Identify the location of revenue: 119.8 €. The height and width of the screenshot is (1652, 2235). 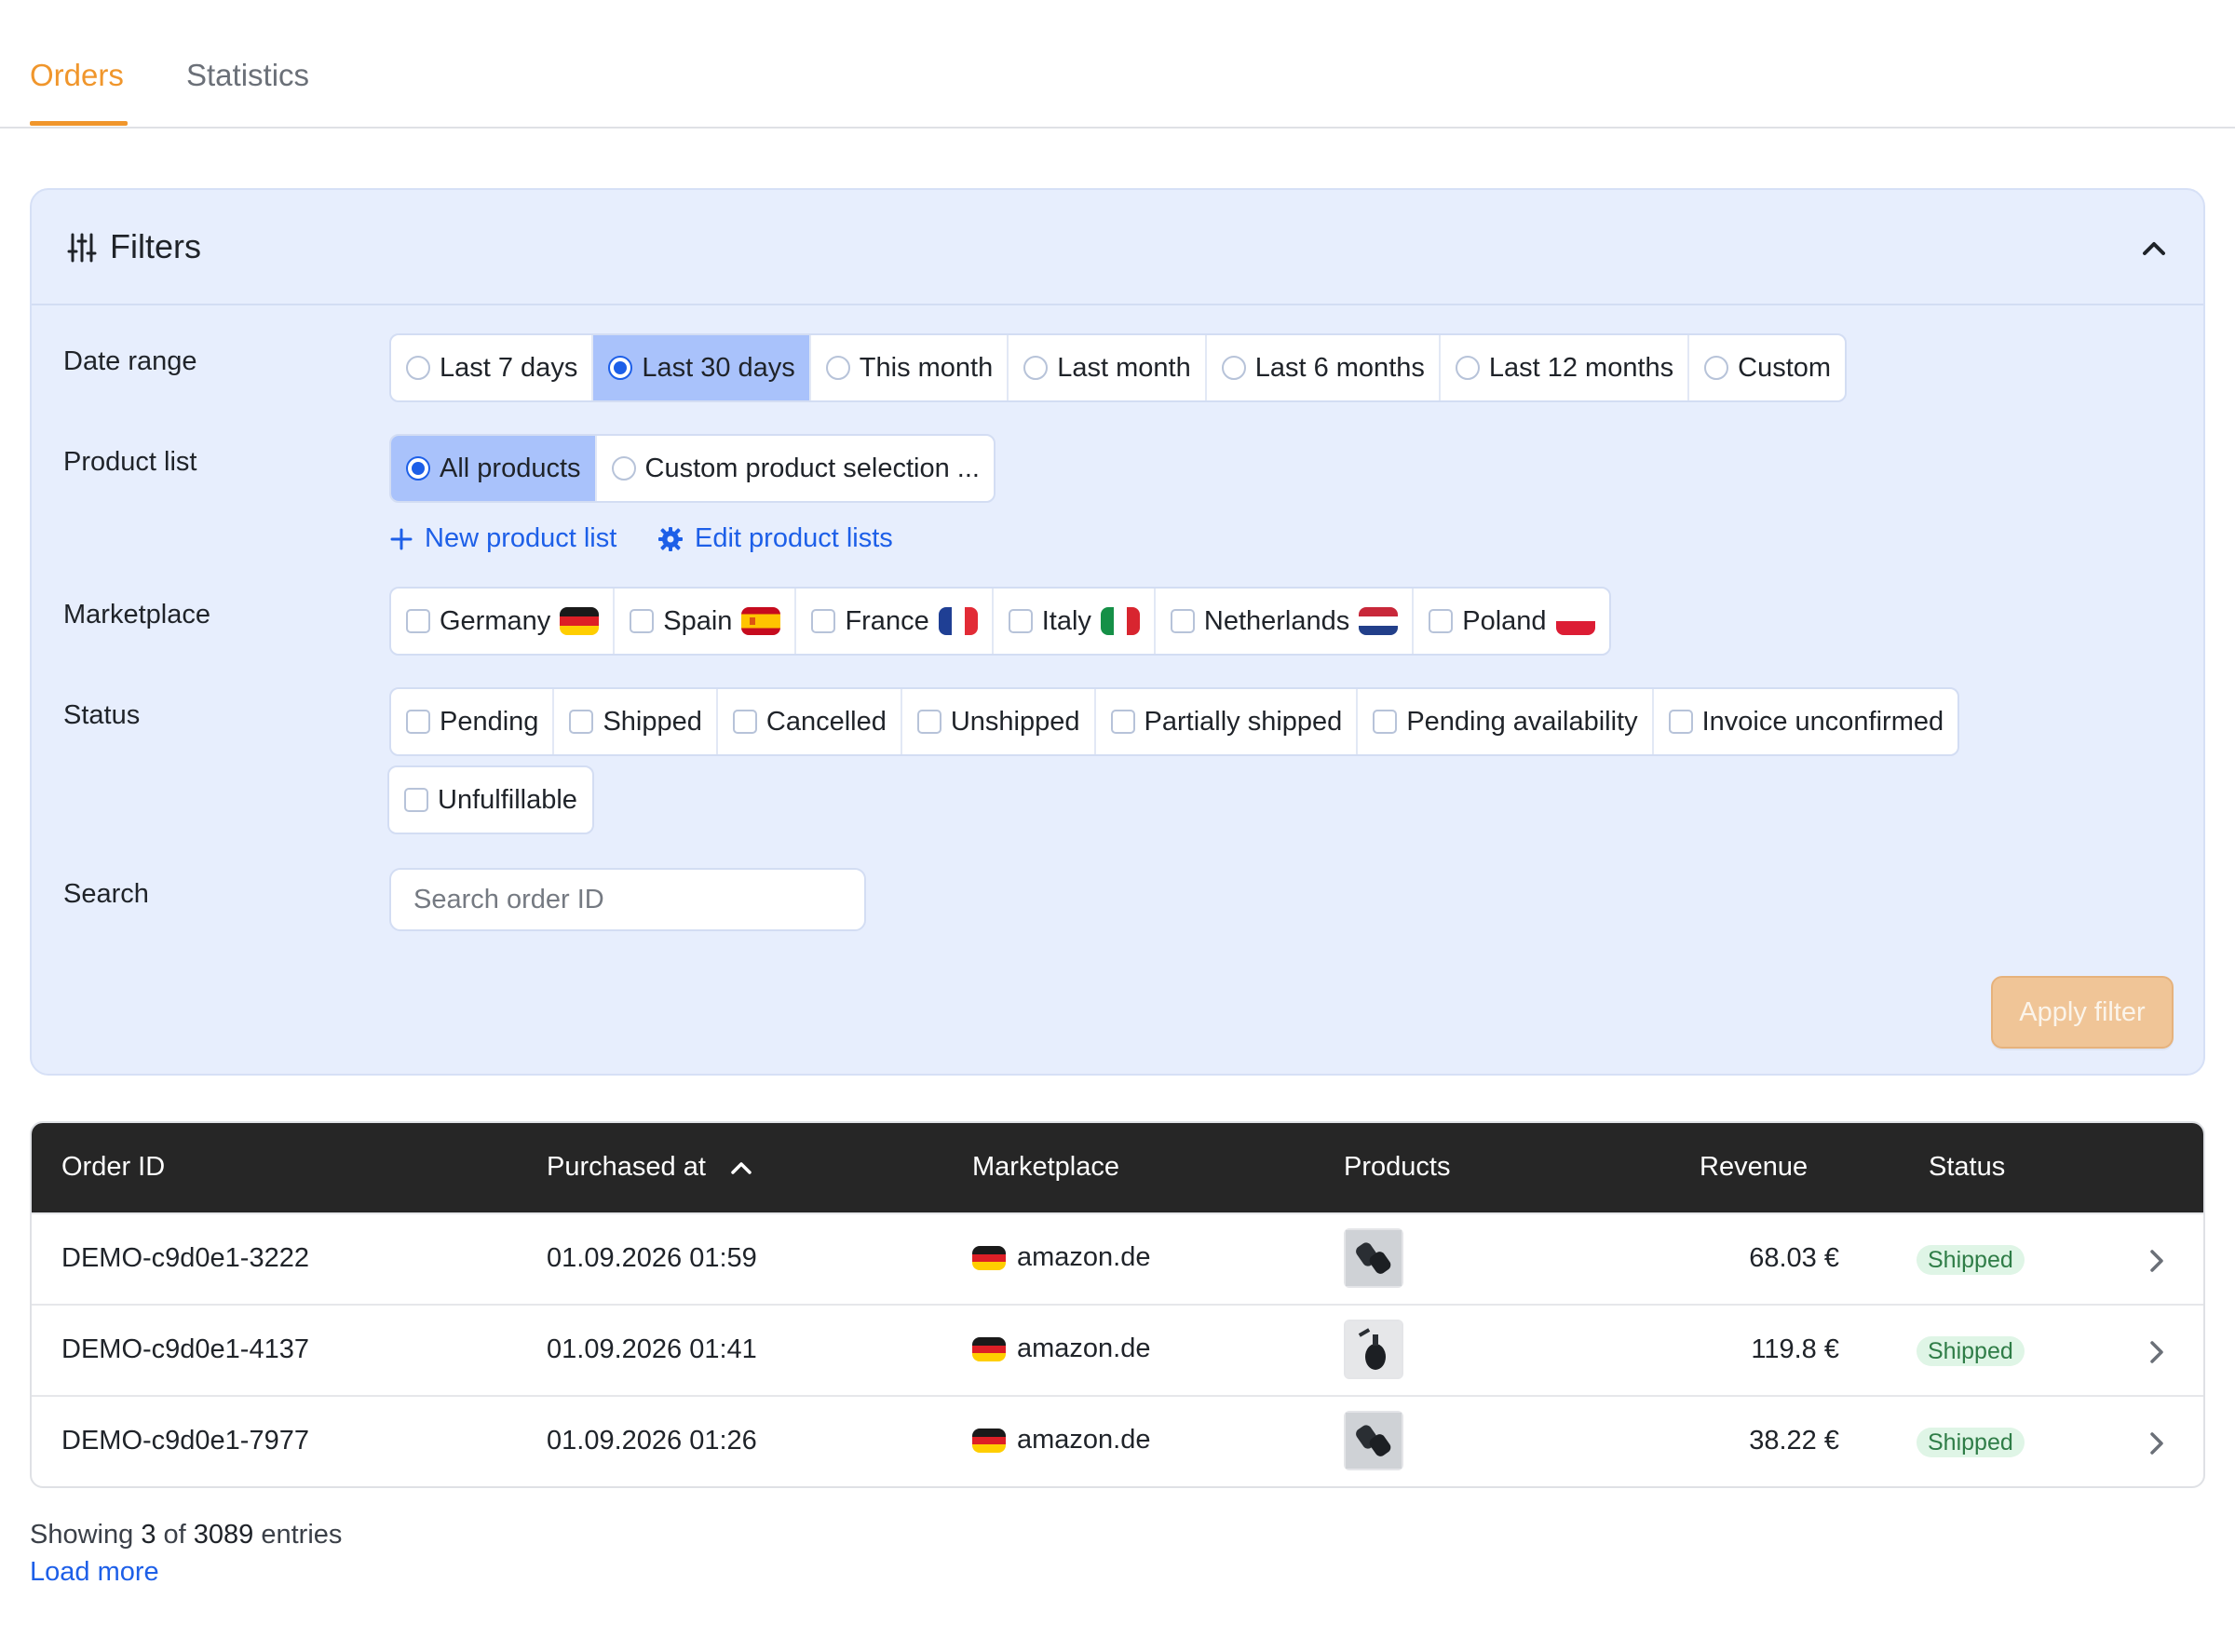
(1795, 1349).